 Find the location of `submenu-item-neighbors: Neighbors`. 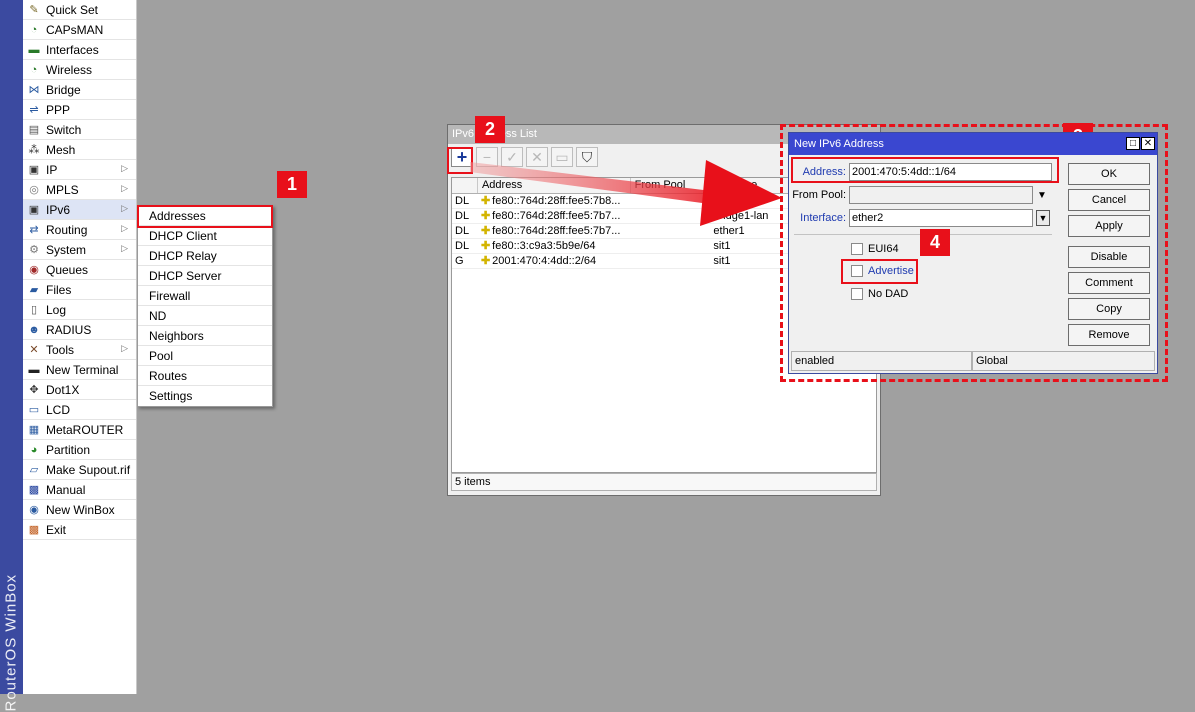

submenu-item-neighbors: Neighbors is located at coordinates (205, 336).